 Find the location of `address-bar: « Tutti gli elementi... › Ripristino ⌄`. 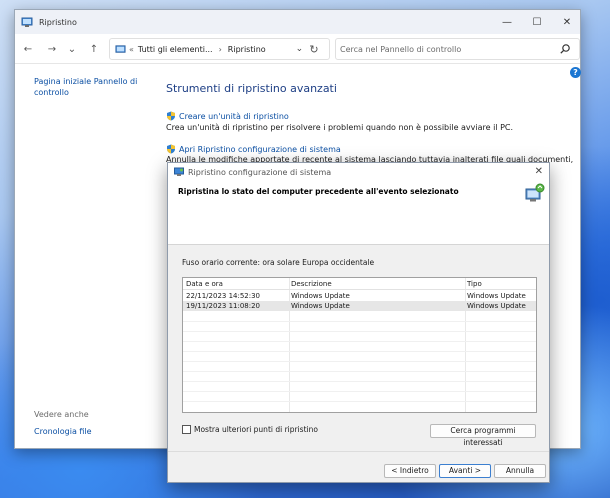

address-bar: « Tutti gli elementi... › Ripristino ⌄ is located at coordinates (219, 49).